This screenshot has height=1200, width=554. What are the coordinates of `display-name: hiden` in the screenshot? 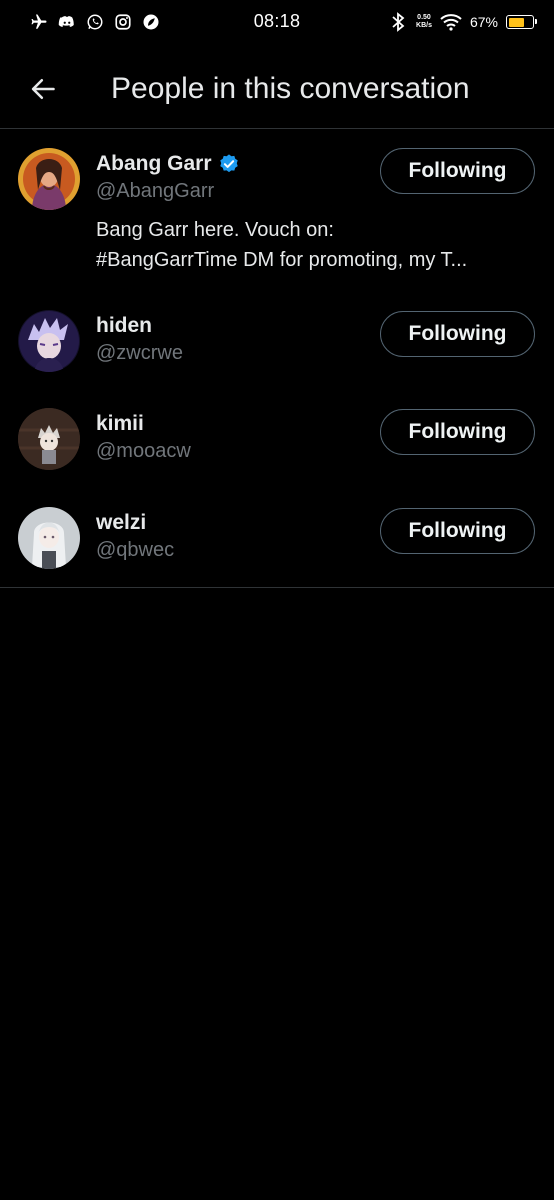 It's located at (124, 325).